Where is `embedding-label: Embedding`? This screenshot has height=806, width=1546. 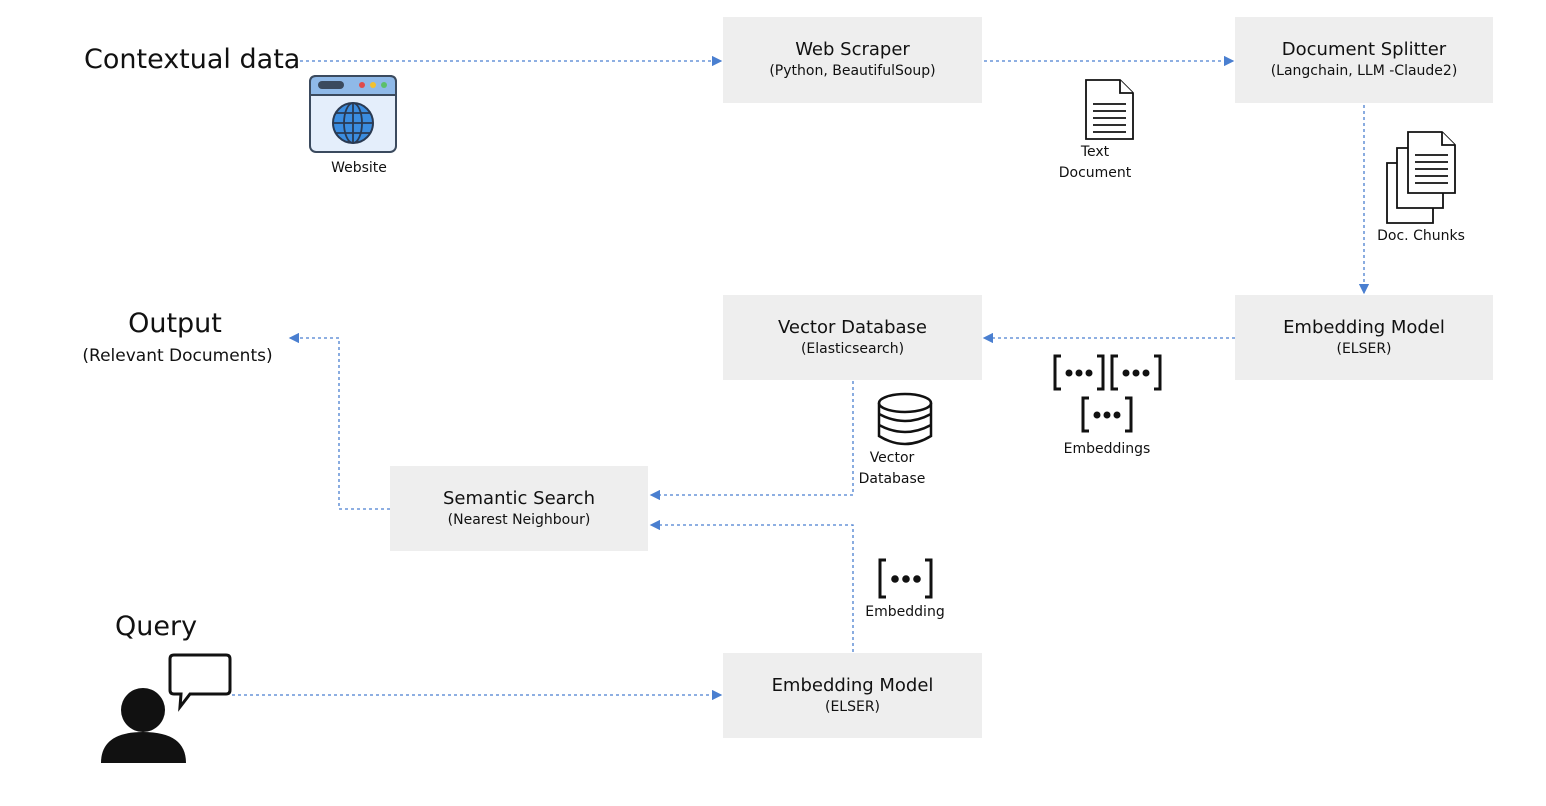
embedding-label: Embedding is located at coordinates (905, 612).